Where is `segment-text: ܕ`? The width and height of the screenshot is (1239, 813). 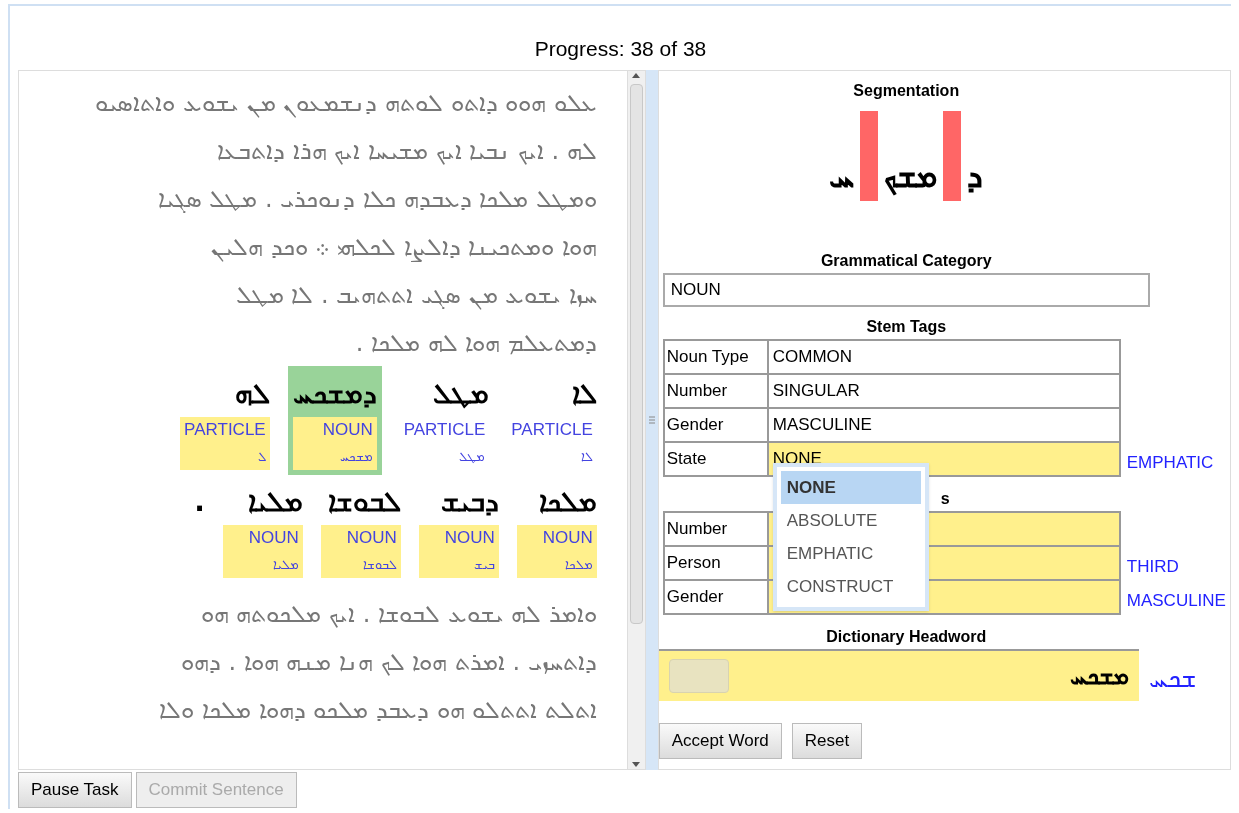 segment-text: ܕ is located at coordinates (975, 176).